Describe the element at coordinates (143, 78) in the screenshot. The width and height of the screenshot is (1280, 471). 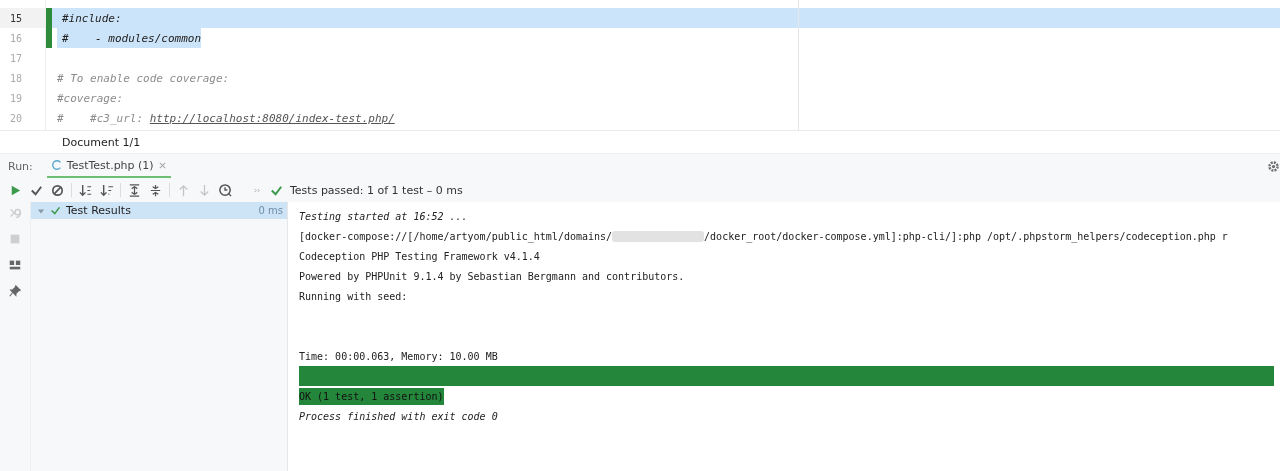
I see `code-text: # To enable code coverage:` at that location.